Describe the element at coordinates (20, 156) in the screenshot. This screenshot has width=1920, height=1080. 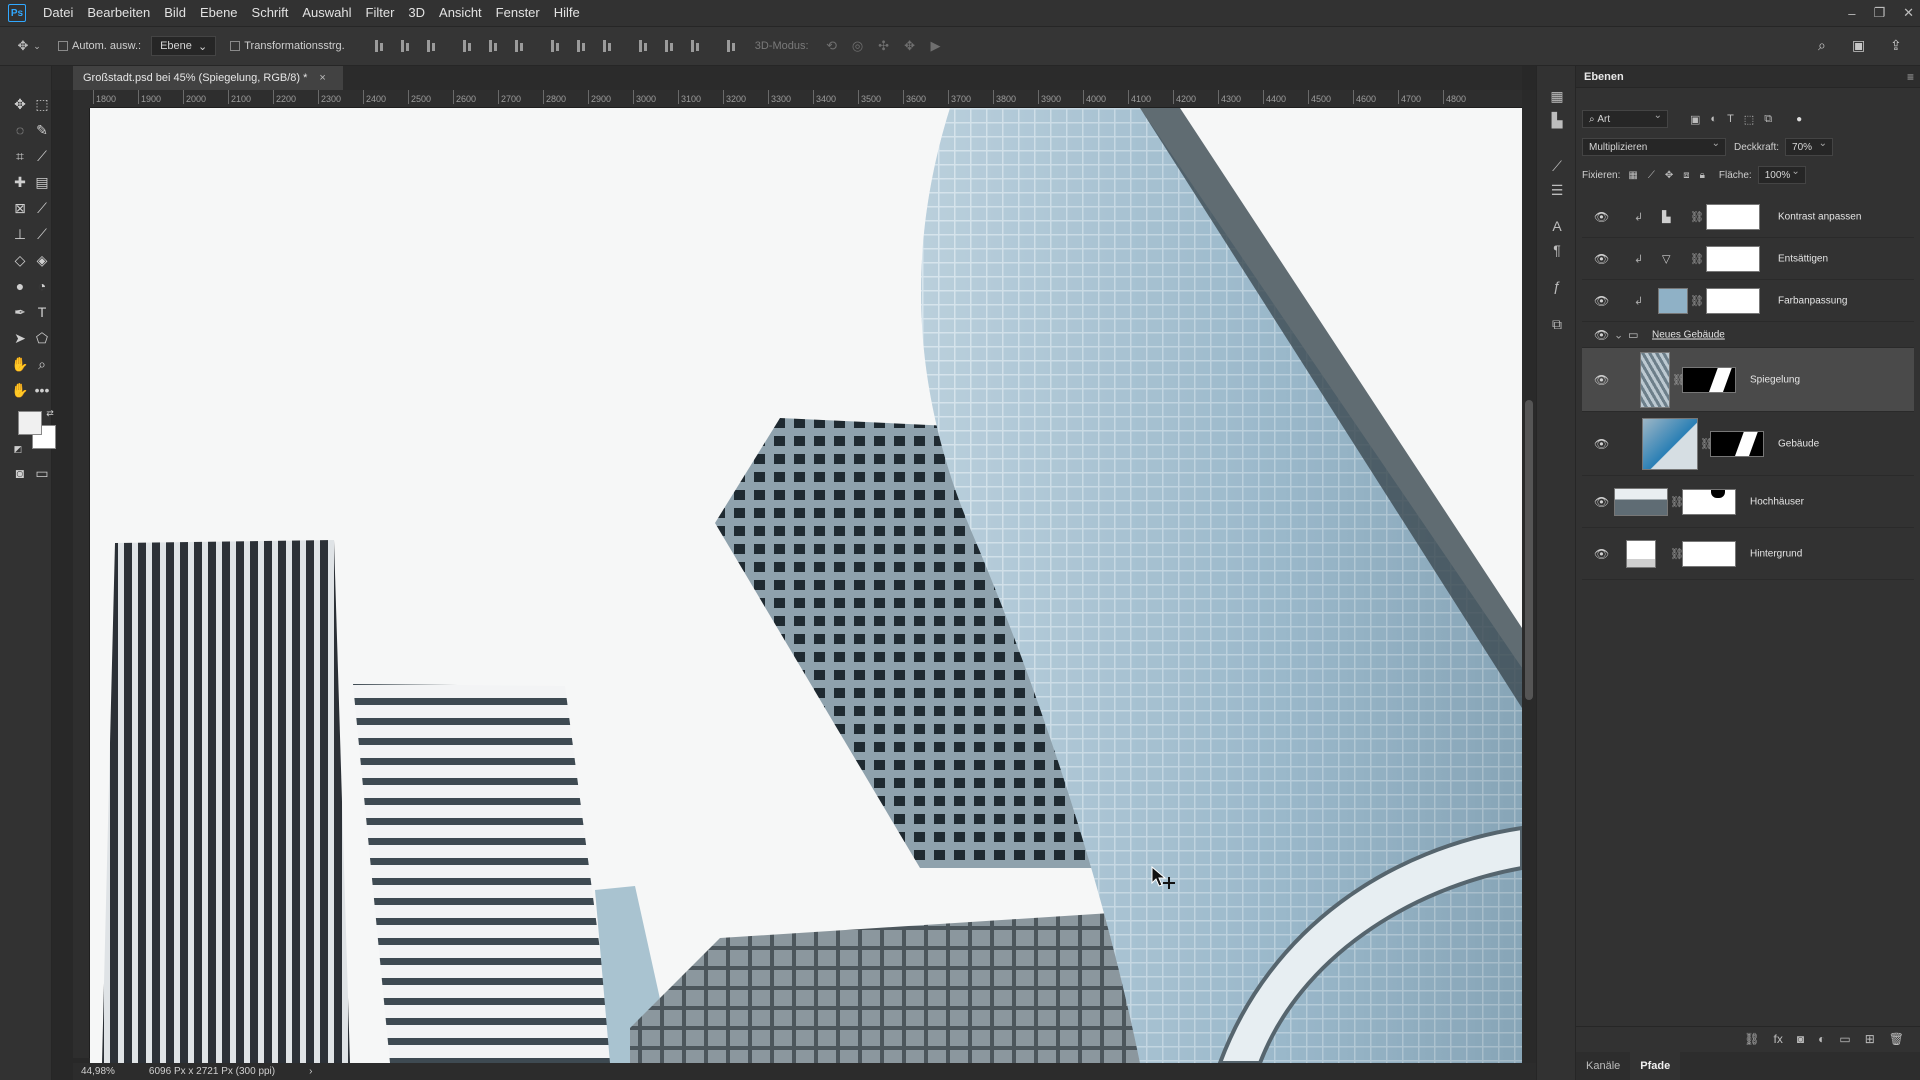
I see `crop-tool-icon: ⌗` at that location.